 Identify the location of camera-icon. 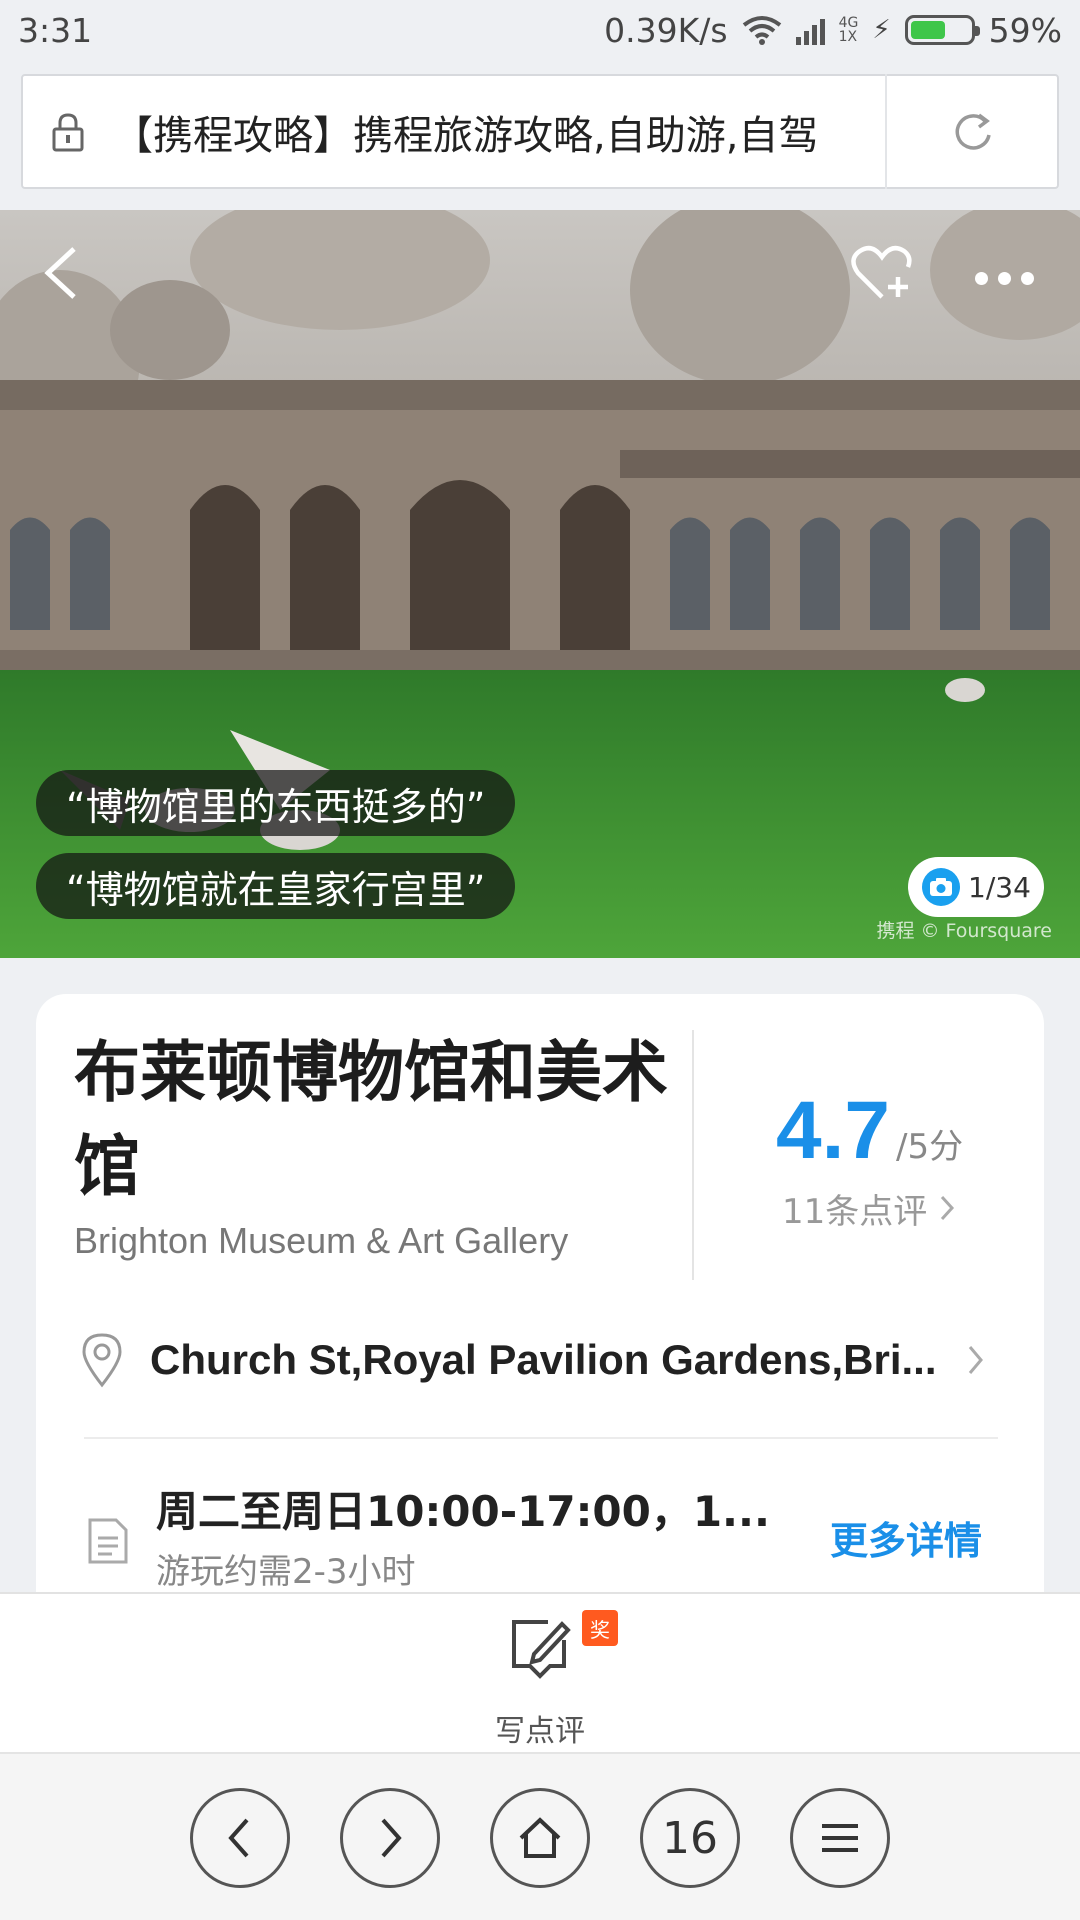
(941, 887).